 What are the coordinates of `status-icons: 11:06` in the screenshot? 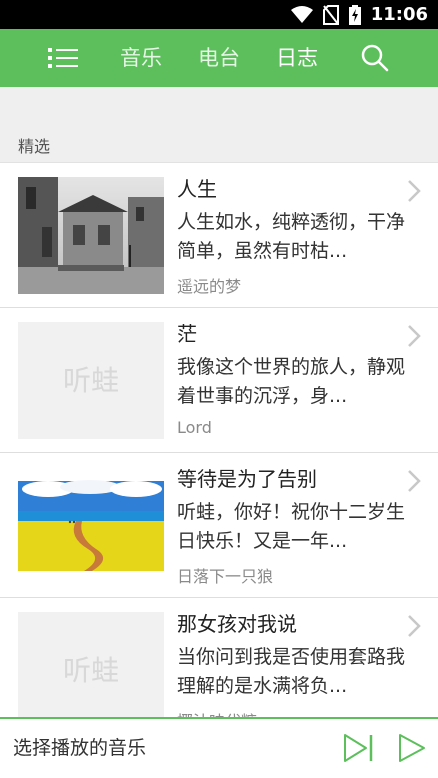 It's located at (359, 14).